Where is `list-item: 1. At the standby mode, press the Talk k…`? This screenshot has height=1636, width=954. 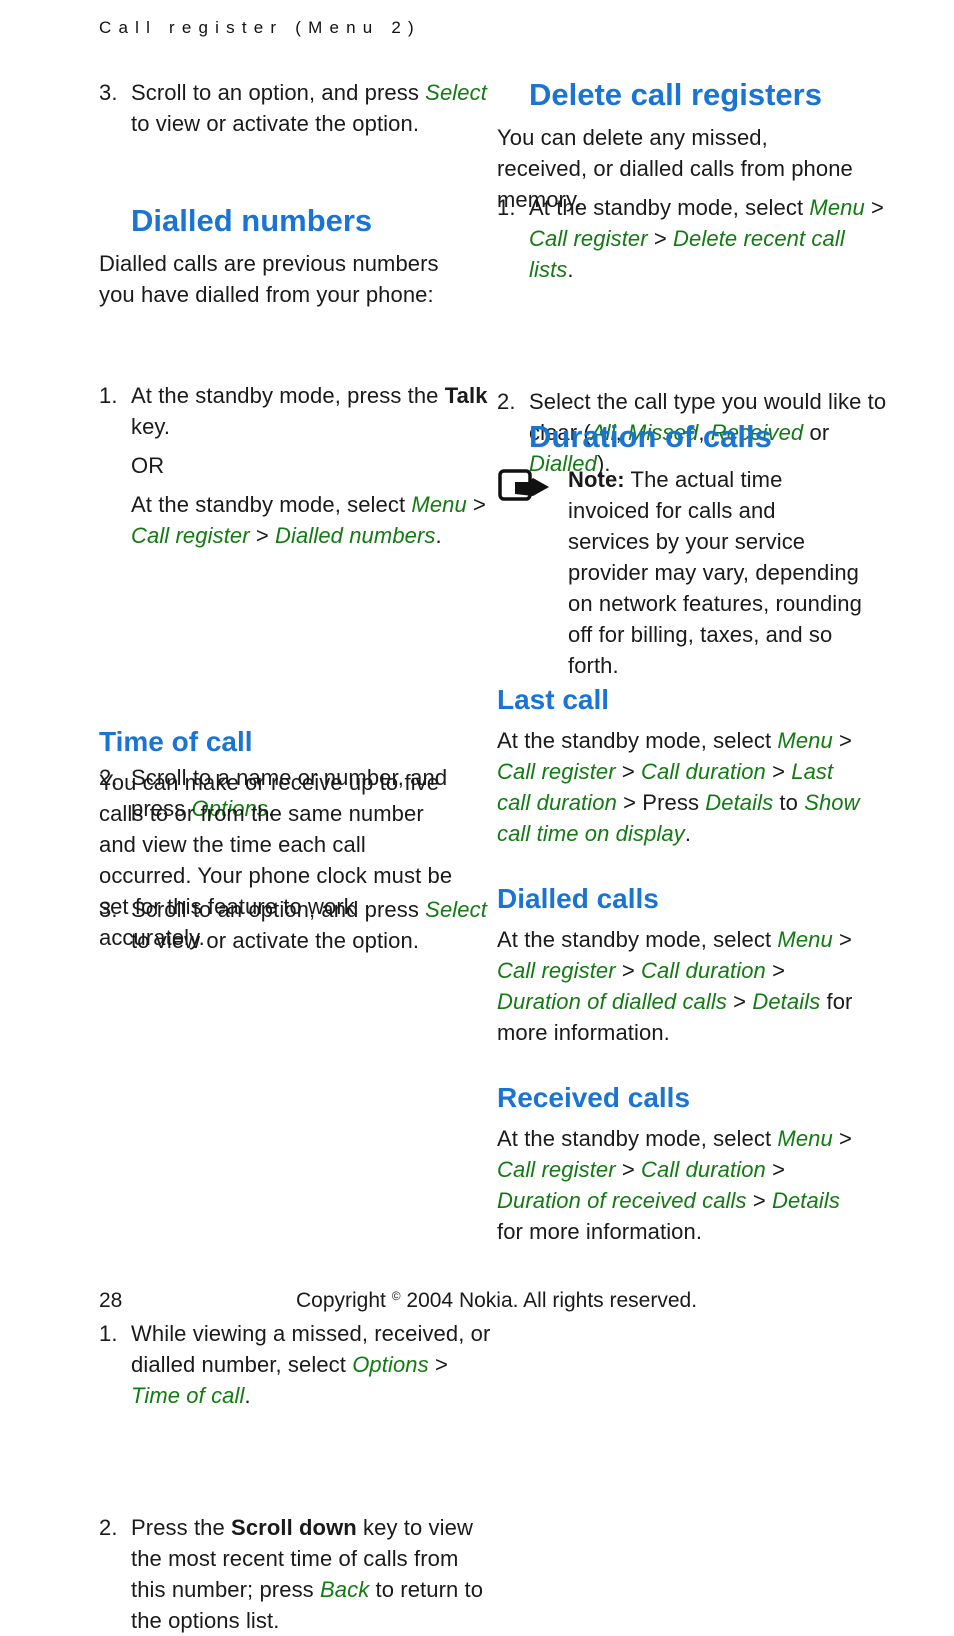
list-item: 1. At the standby mode, press the Talk k… is located at coordinates (297, 465).